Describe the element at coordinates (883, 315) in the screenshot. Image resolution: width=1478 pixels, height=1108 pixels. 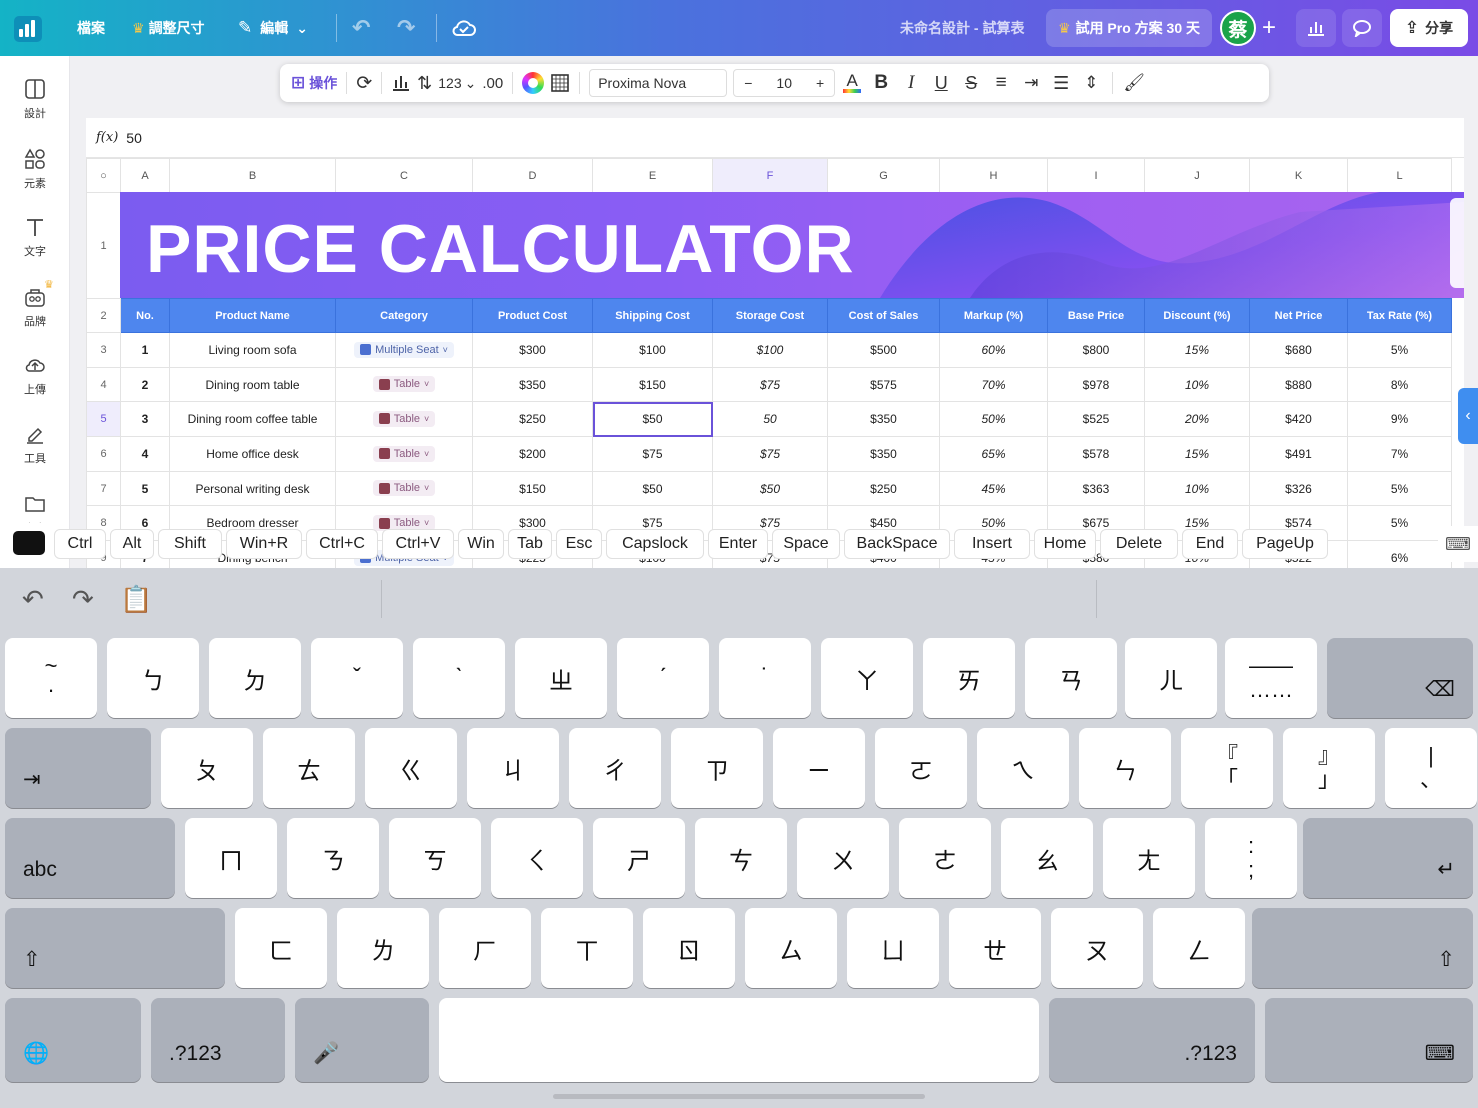
I see `header-cell: Cost of Sales` at that location.